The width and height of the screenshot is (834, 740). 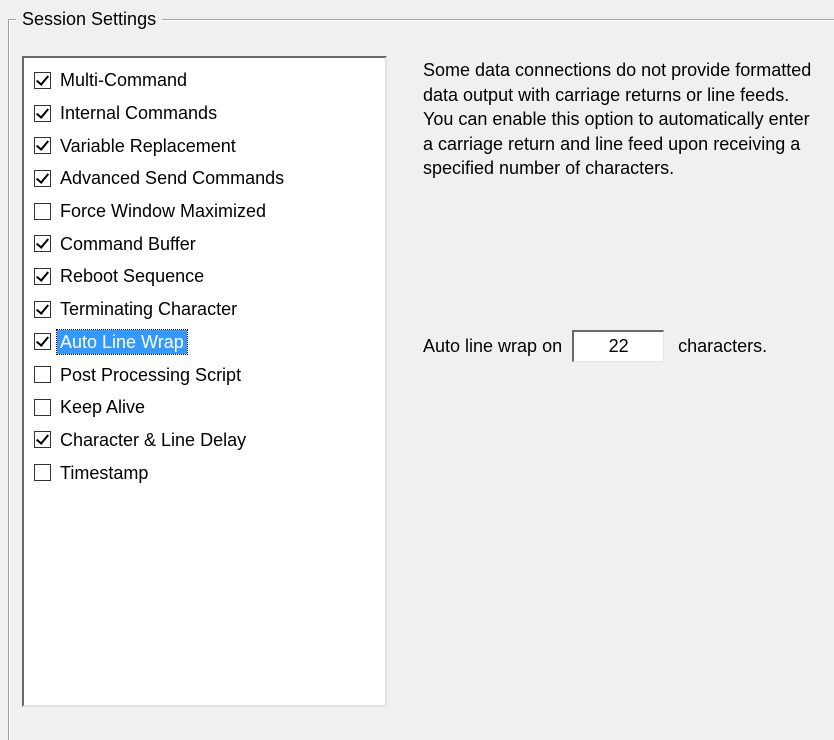 I want to click on list-item-force-window-maximized: Force Window Maximized, so click(x=209, y=211).